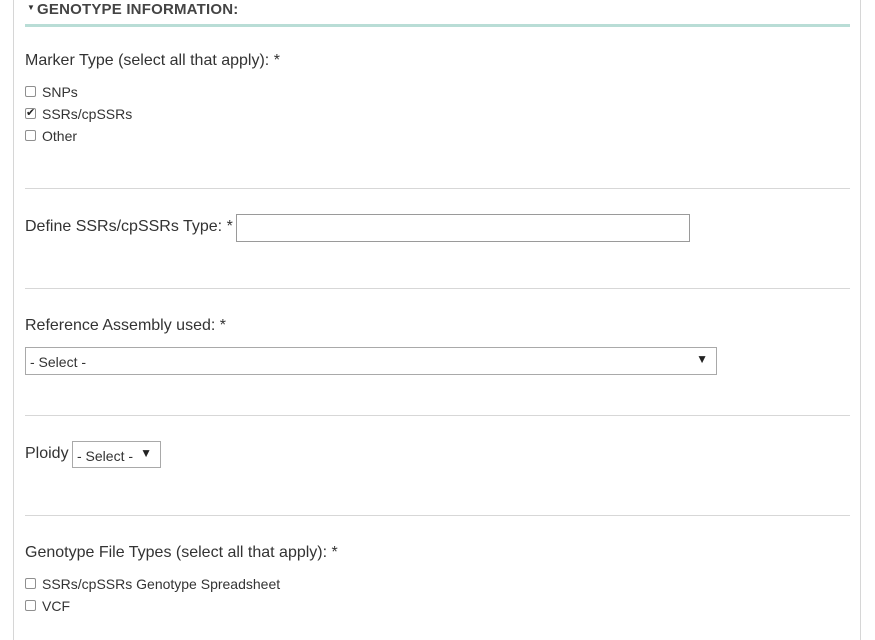  Describe the element at coordinates (60, 92) in the screenshot. I see `snps-label: SNPs` at that location.